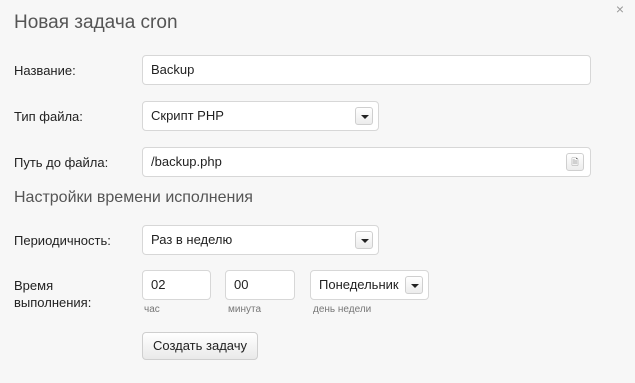  What do you see at coordinates (133, 197) in the screenshot?
I see `schedule-section-title: Настройки времени исполнения` at bounding box center [133, 197].